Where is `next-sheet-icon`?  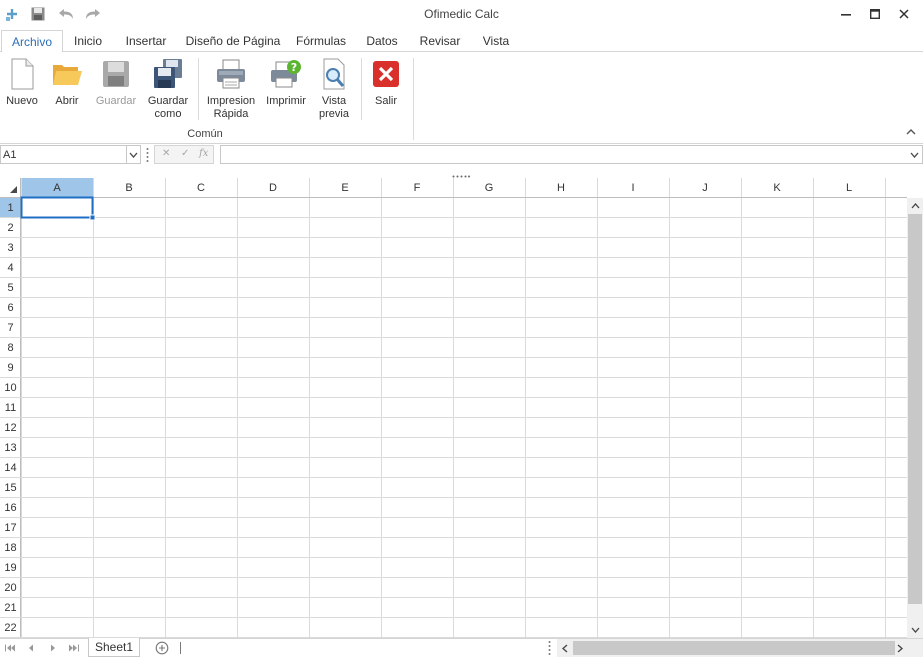
next-sheet-icon is located at coordinates (53, 648).